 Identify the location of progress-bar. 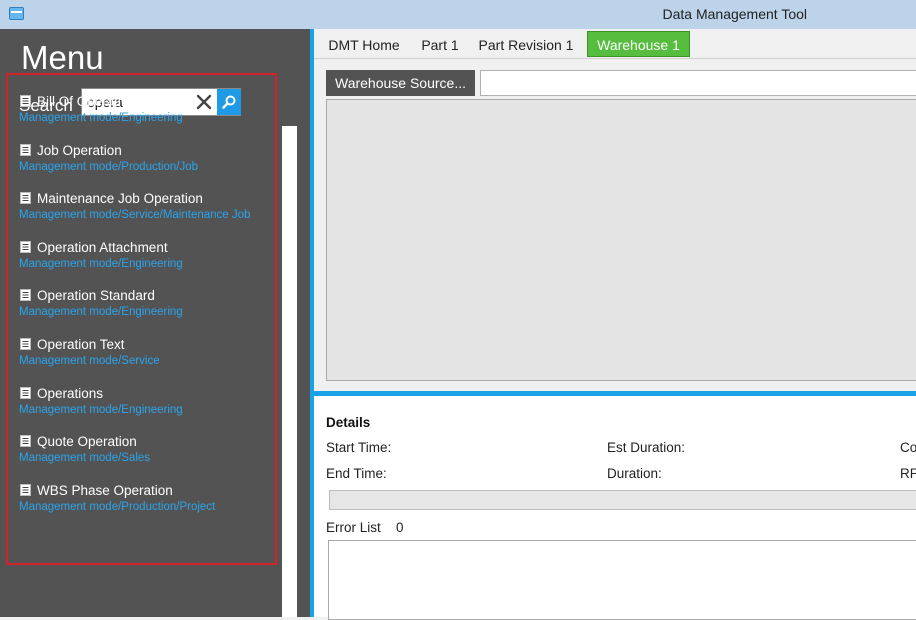
(622, 500).